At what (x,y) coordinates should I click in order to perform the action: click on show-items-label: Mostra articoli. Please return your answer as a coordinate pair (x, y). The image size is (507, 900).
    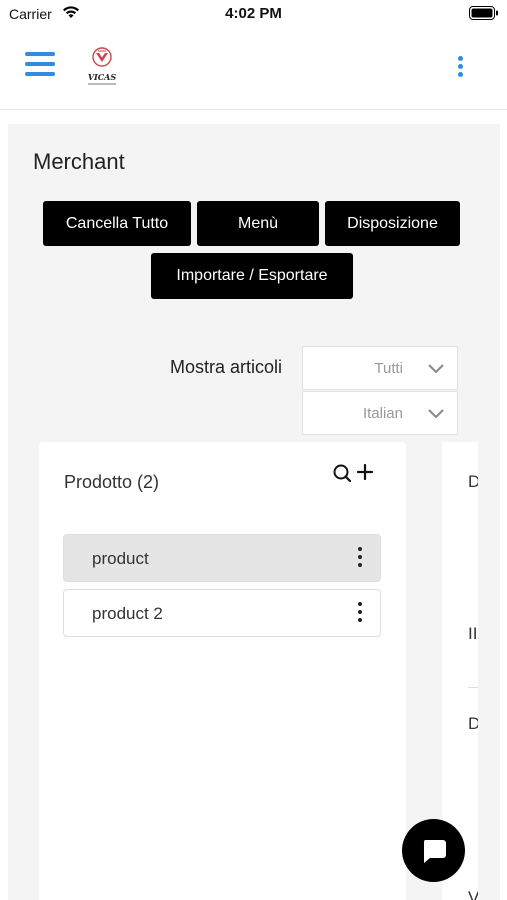
    Looking at the image, I should click on (226, 367).